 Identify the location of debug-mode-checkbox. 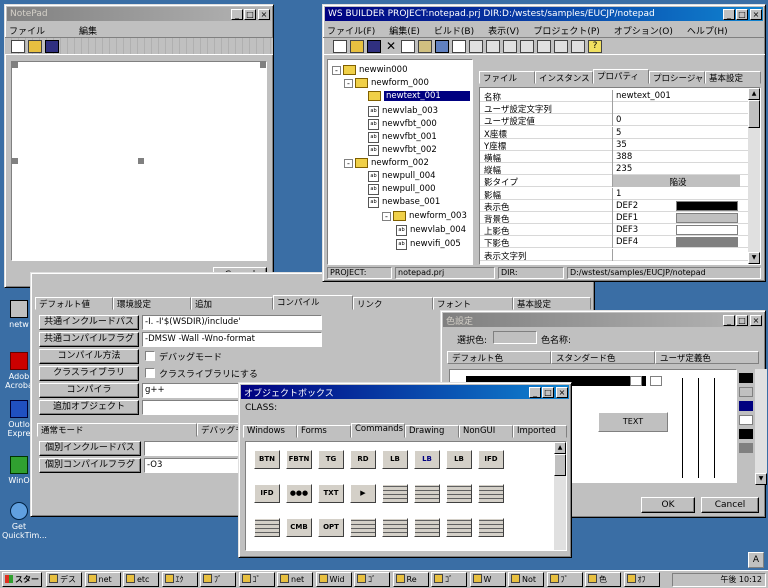
(150, 356).